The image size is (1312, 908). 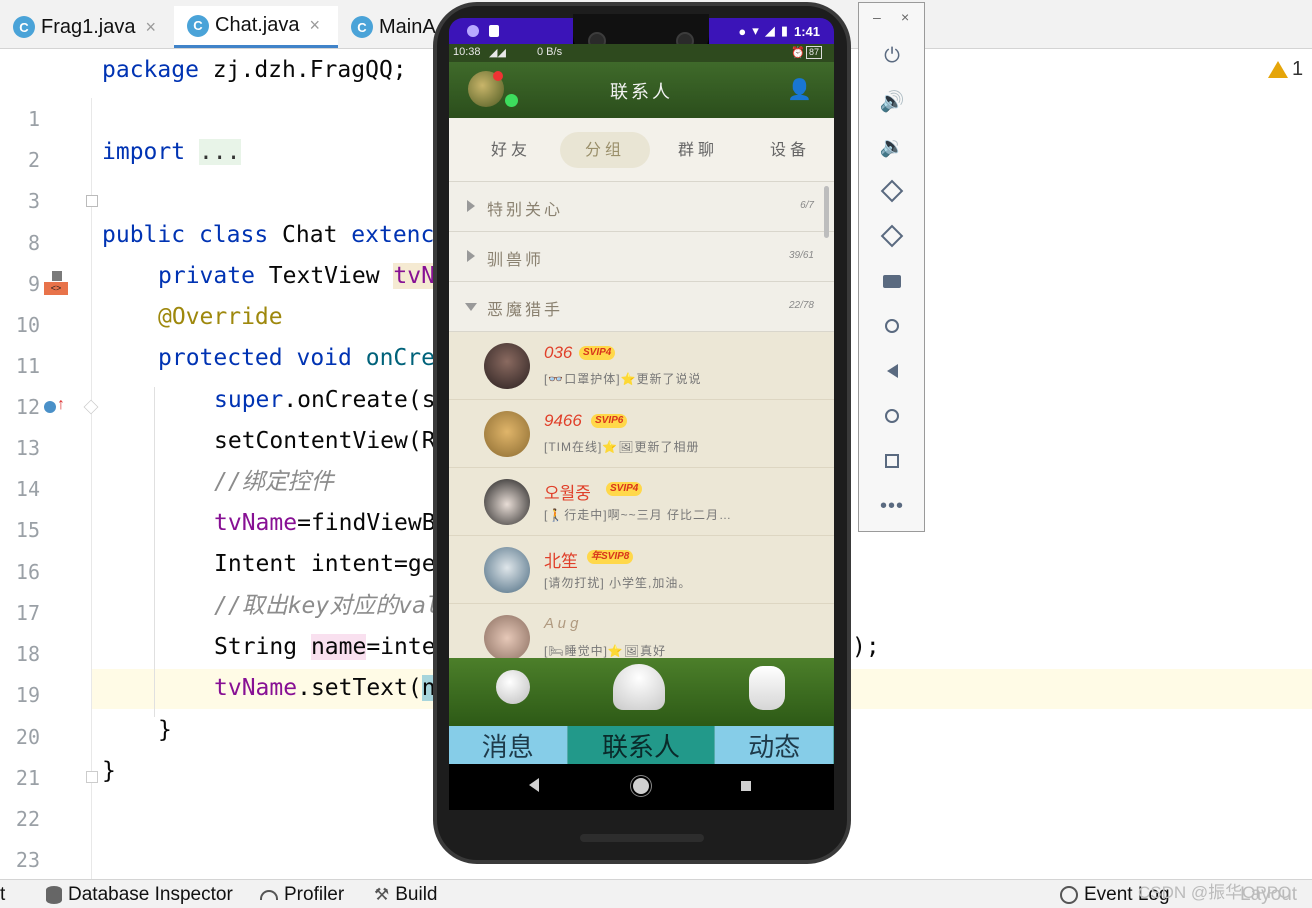 What do you see at coordinates (641, 257) in the screenshot?
I see `group-row: 驯兽师 39/61` at bounding box center [641, 257].